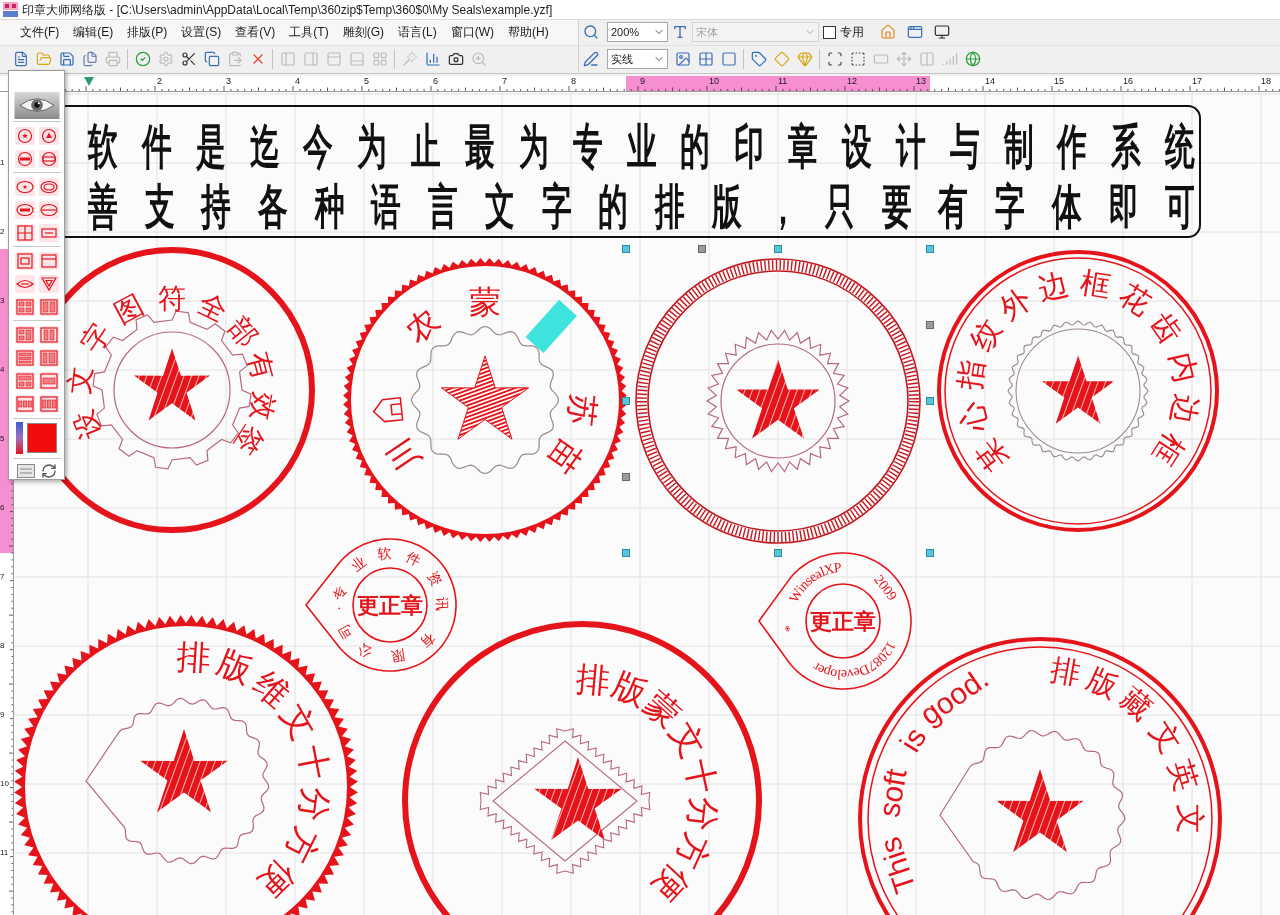 The width and height of the screenshot is (1280, 915). I want to click on grid-icon, so click(705, 59).